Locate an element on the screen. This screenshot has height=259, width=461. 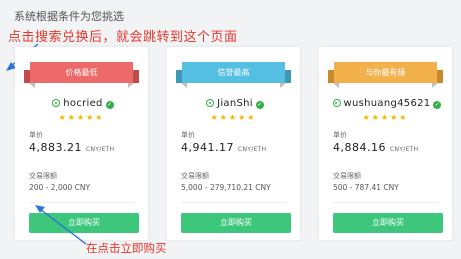
seller-name: hocried ✓ is located at coordinates (81, 103).